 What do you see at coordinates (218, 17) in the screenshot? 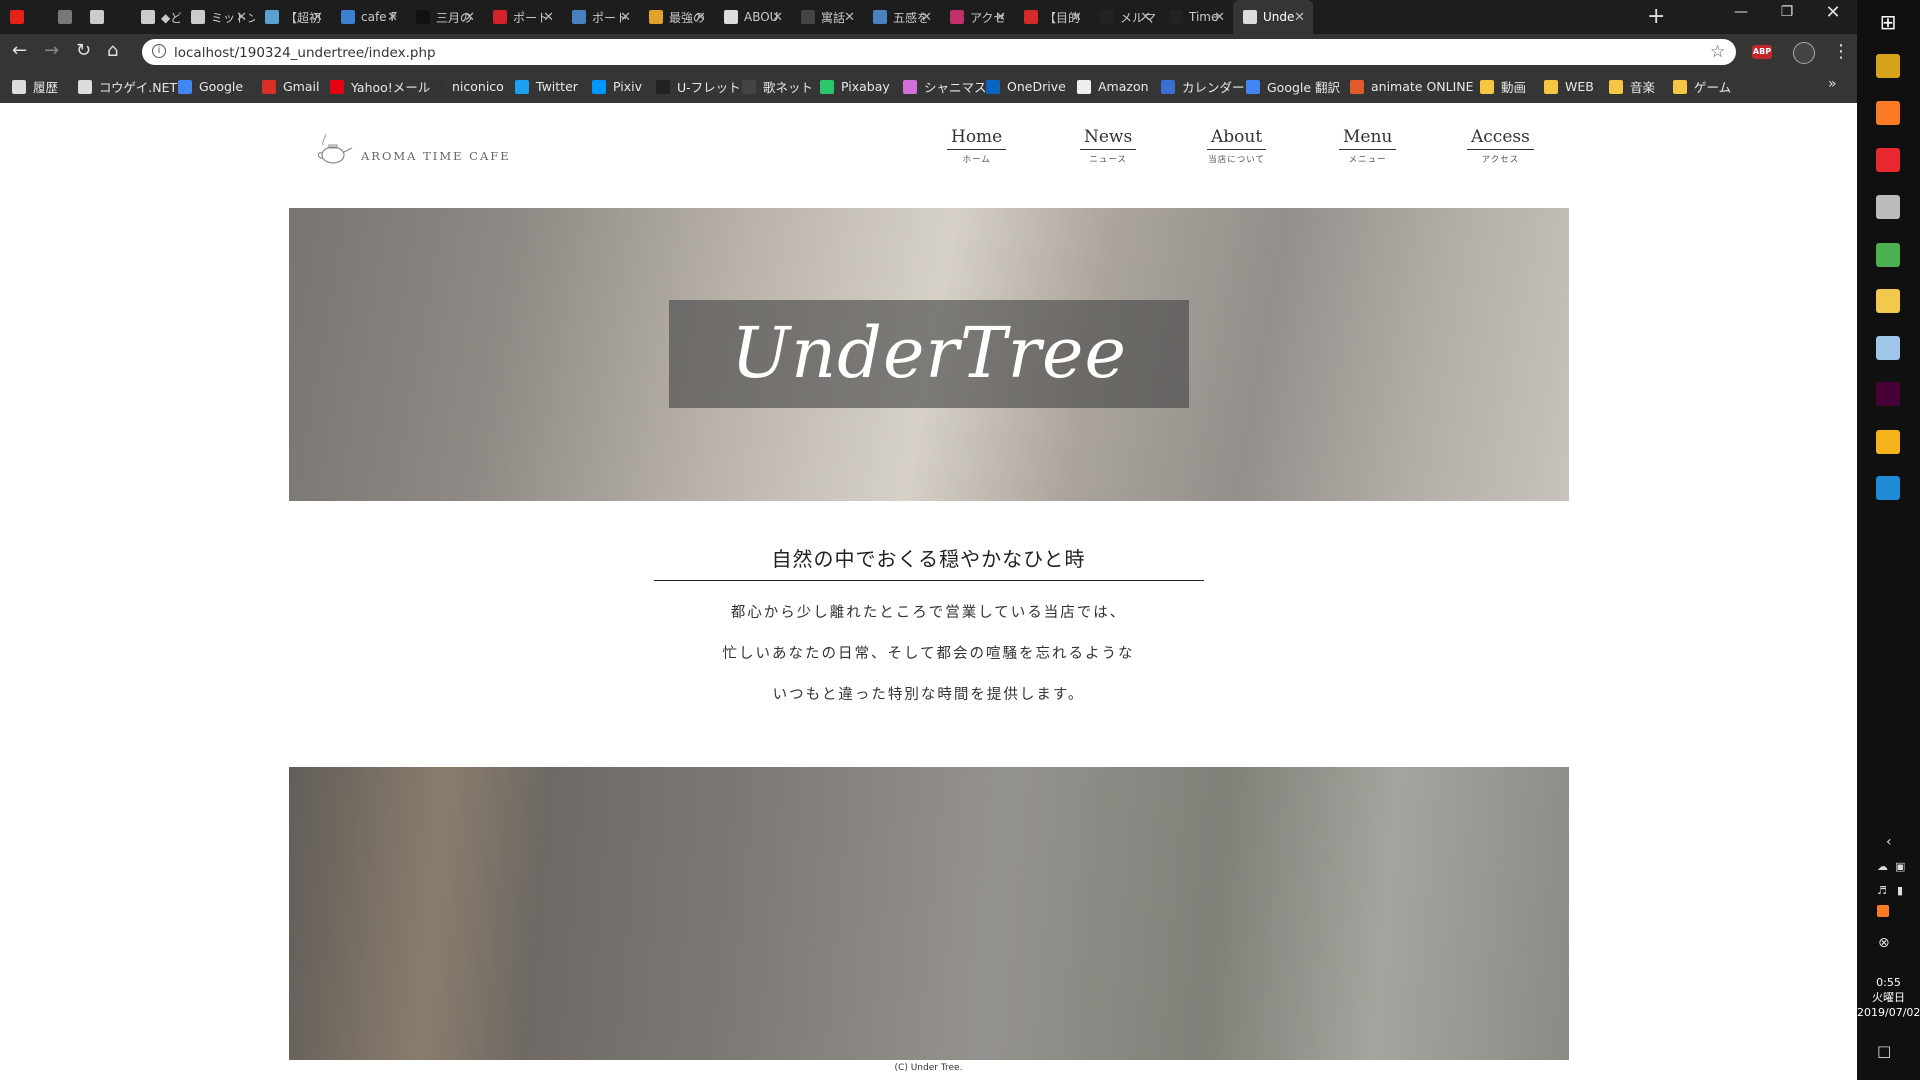
I see `browser-tab: ミットン ✕` at bounding box center [218, 17].